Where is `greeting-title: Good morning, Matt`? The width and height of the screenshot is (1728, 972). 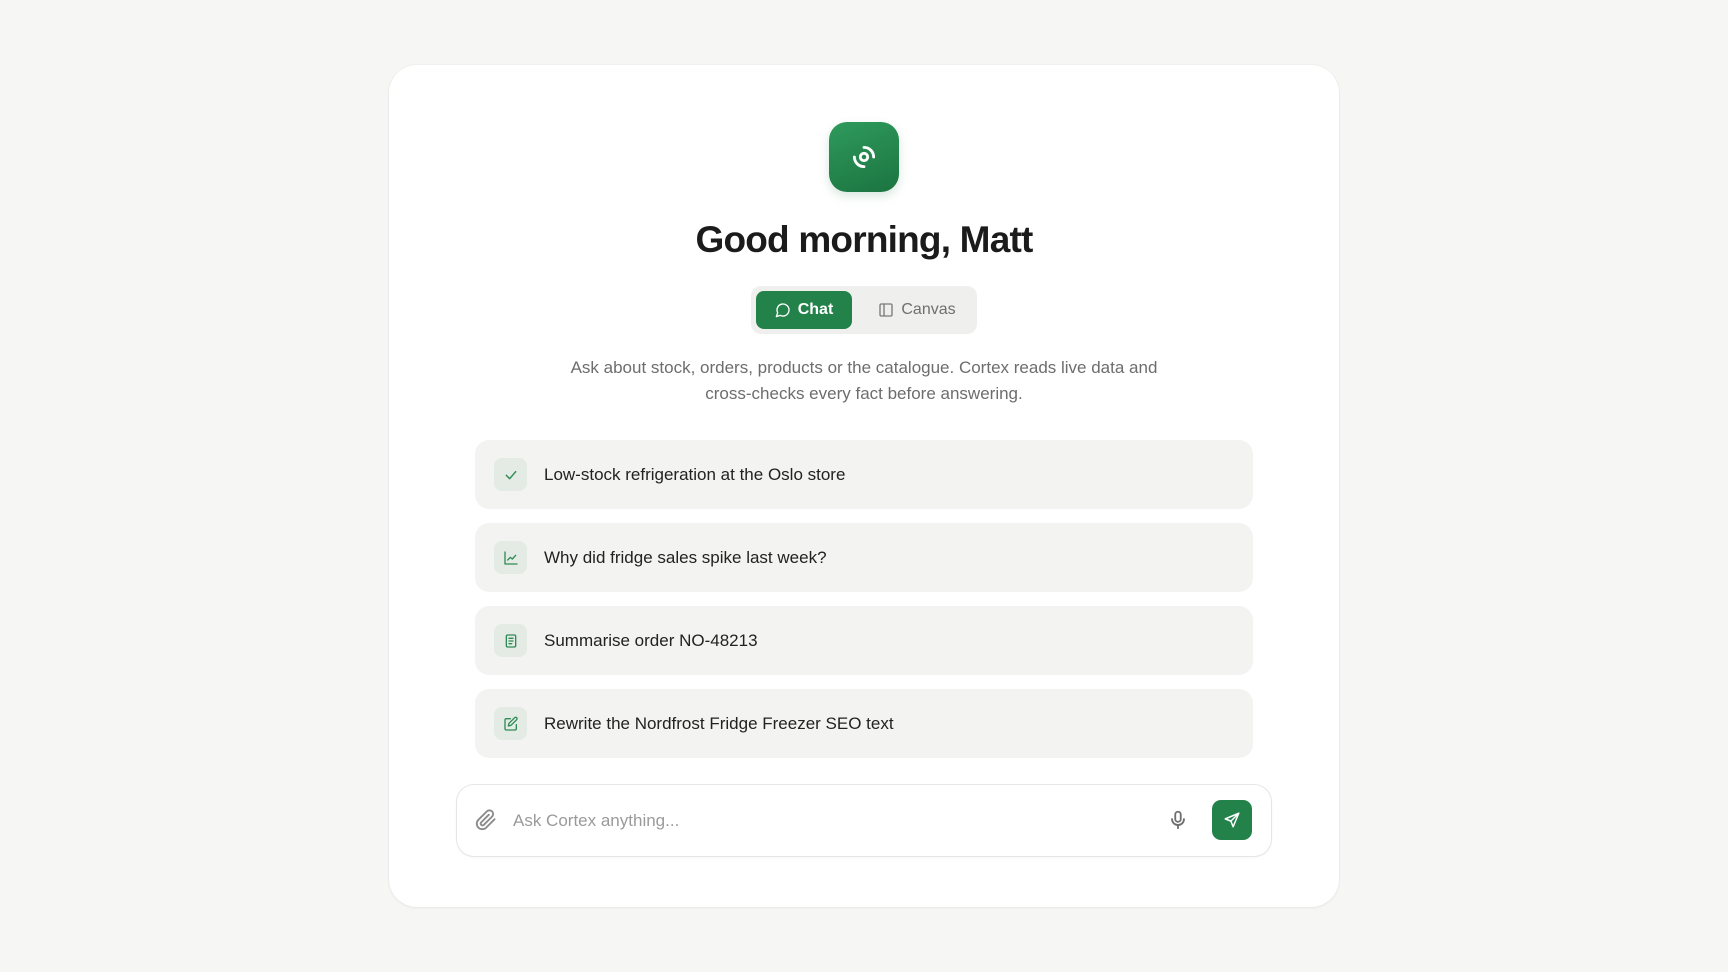
greeting-title: Good morning, Matt is located at coordinates (864, 239).